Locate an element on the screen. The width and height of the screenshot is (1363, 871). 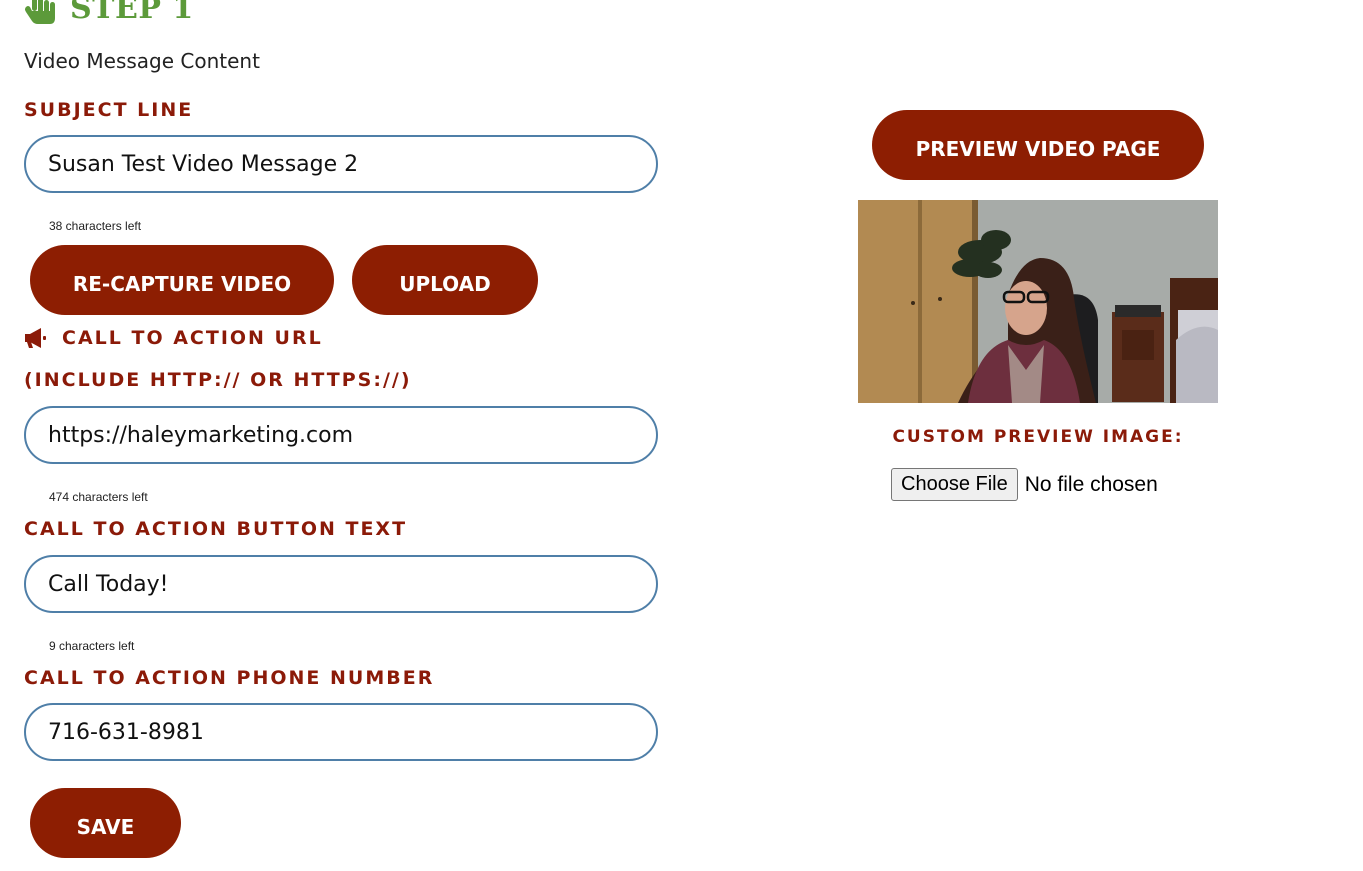
subject-line-counter: 38 characters left is located at coordinates (95, 226).